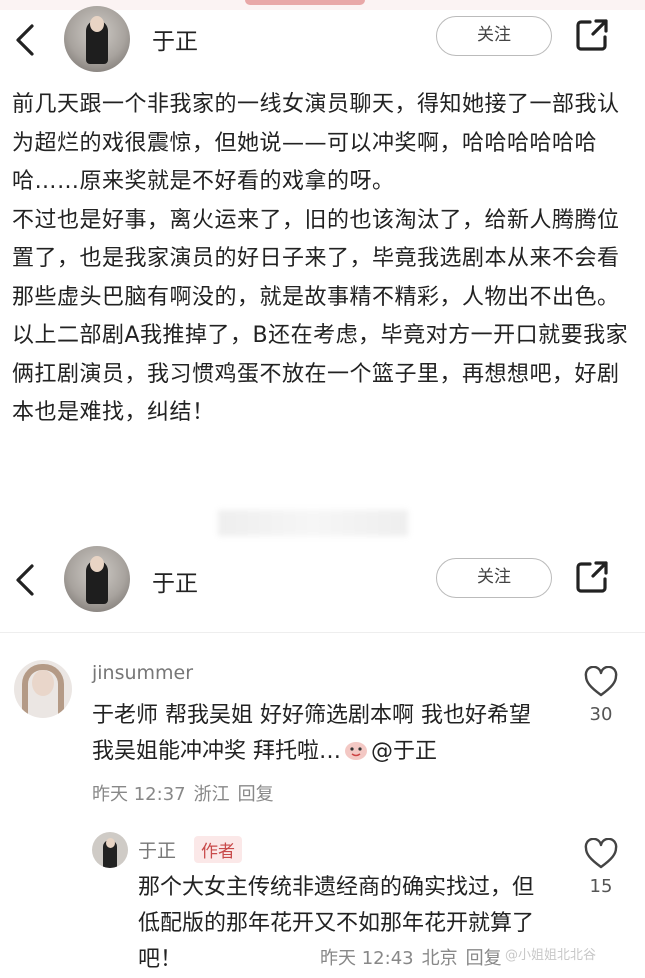 This screenshot has width=645, height=978. I want to click on emoji-icon, so click(356, 748).